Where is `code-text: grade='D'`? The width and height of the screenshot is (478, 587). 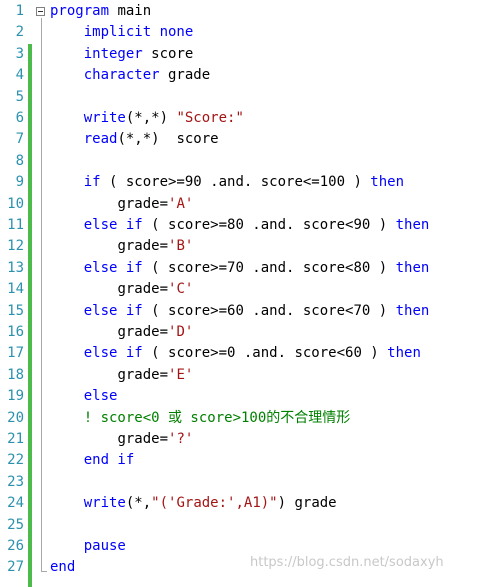 code-text: grade='D' is located at coordinates (121, 332).